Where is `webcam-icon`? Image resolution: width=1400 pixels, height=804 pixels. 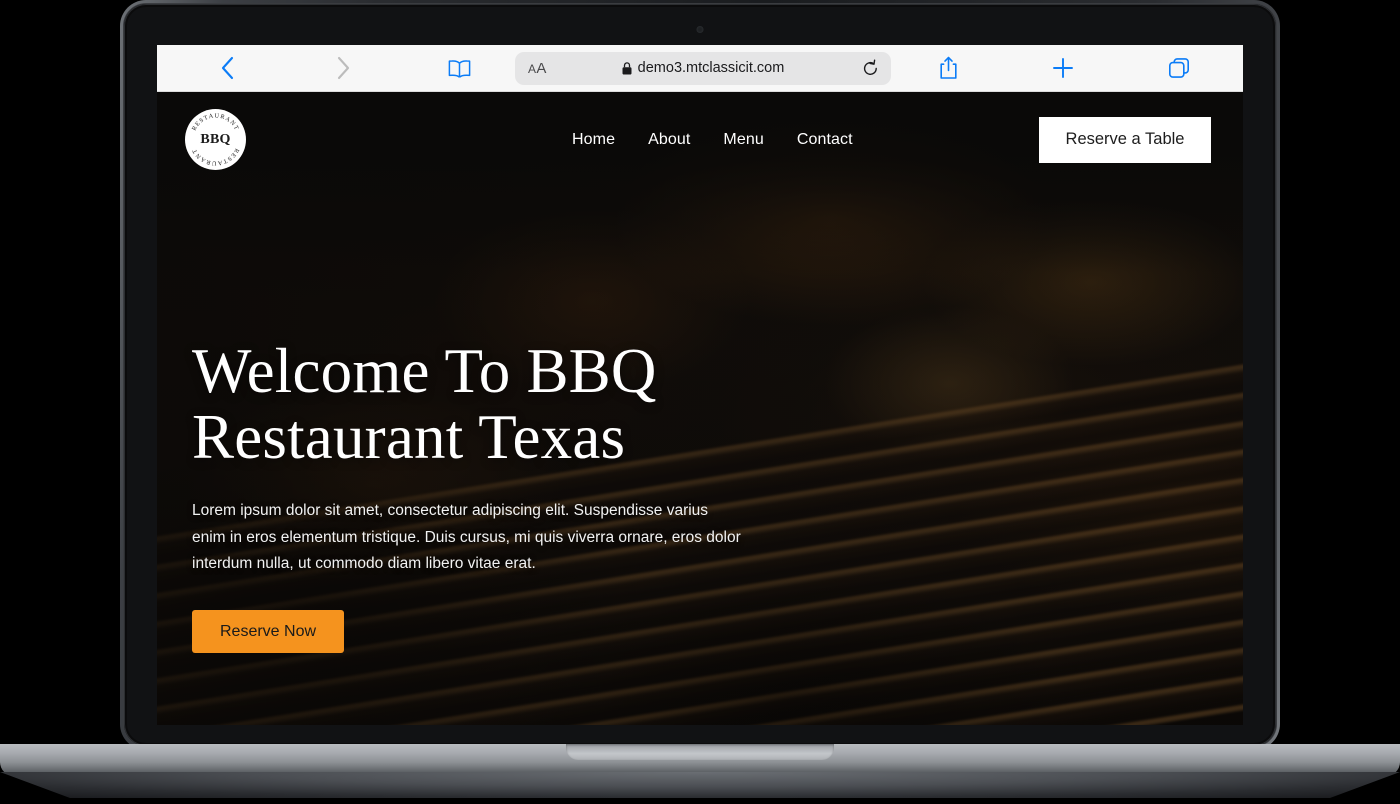 webcam-icon is located at coordinates (700, 29).